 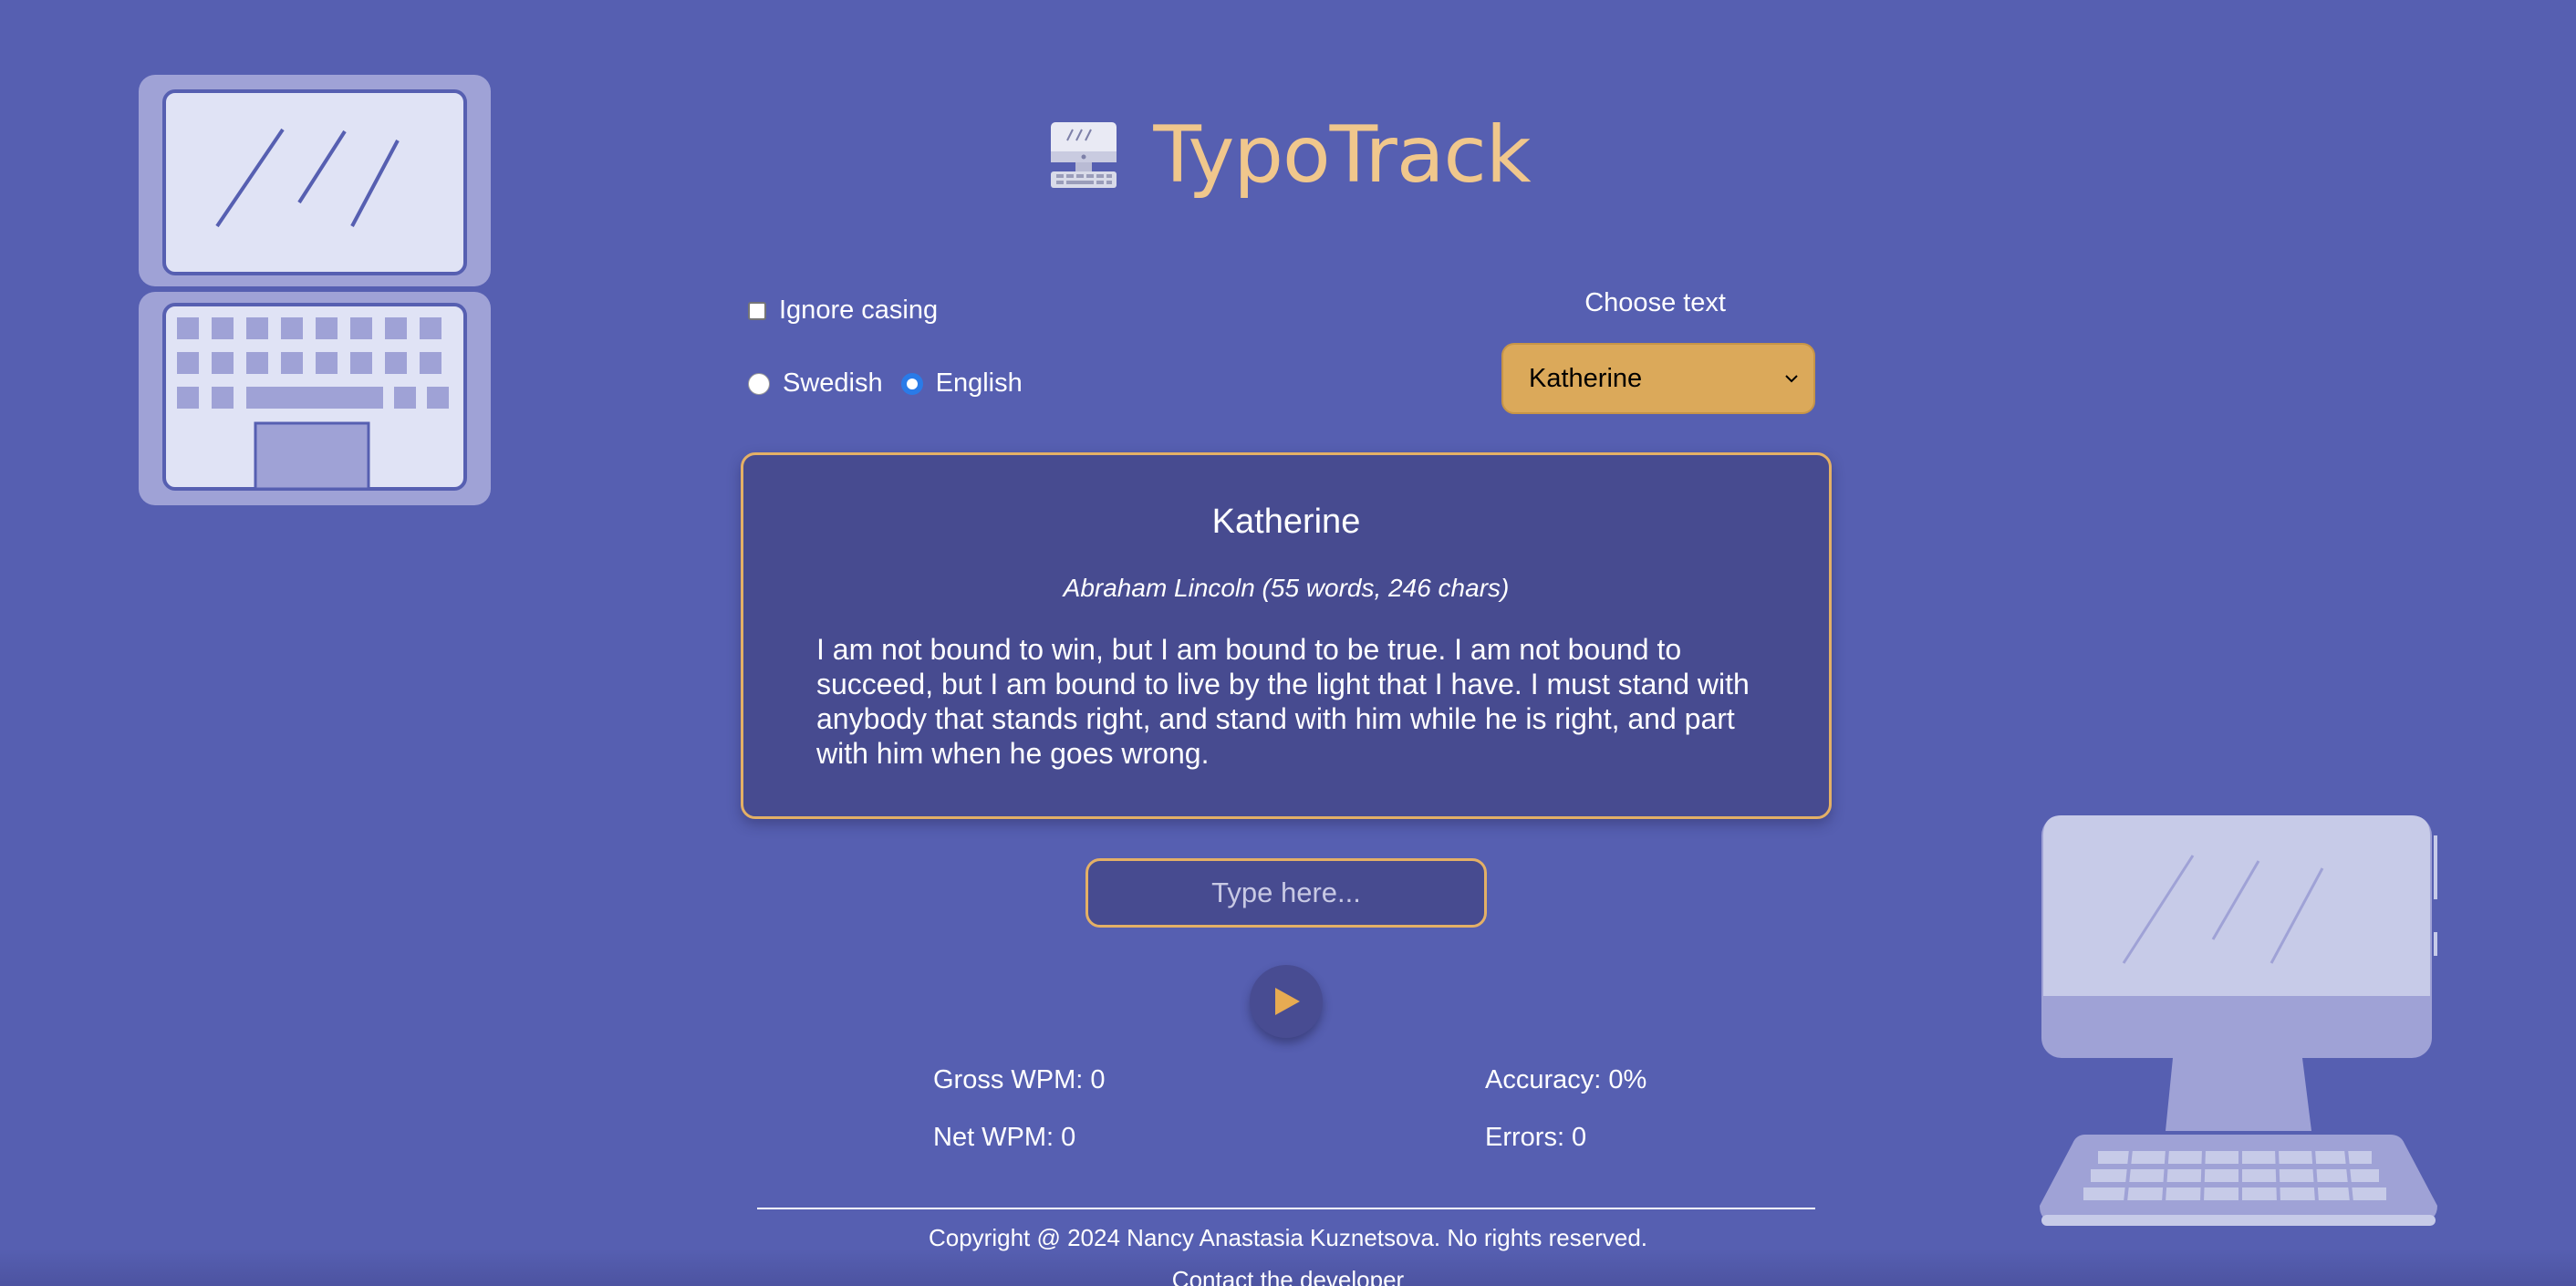 What do you see at coordinates (1084, 155) in the screenshot?
I see `desktop-computer-icon` at bounding box center [1084, 155].